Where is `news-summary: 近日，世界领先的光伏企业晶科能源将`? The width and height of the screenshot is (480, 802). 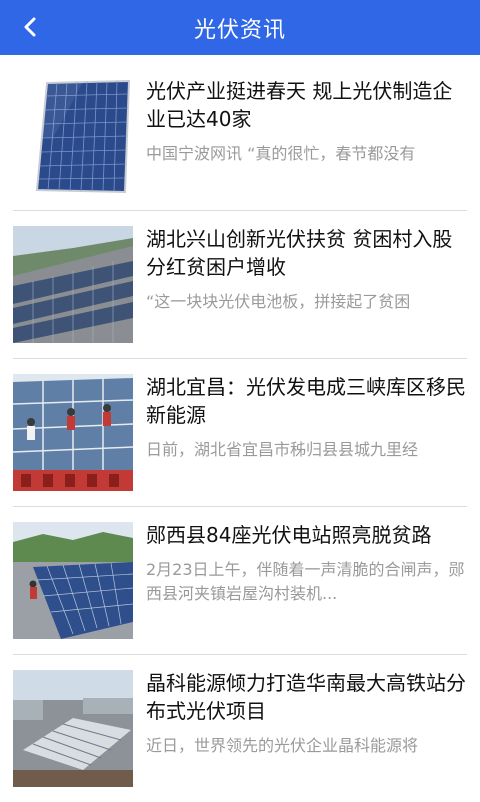
news-summary: 近日，世界领先的光伏企业晶科能源将 is located at coordinates (282, 745).